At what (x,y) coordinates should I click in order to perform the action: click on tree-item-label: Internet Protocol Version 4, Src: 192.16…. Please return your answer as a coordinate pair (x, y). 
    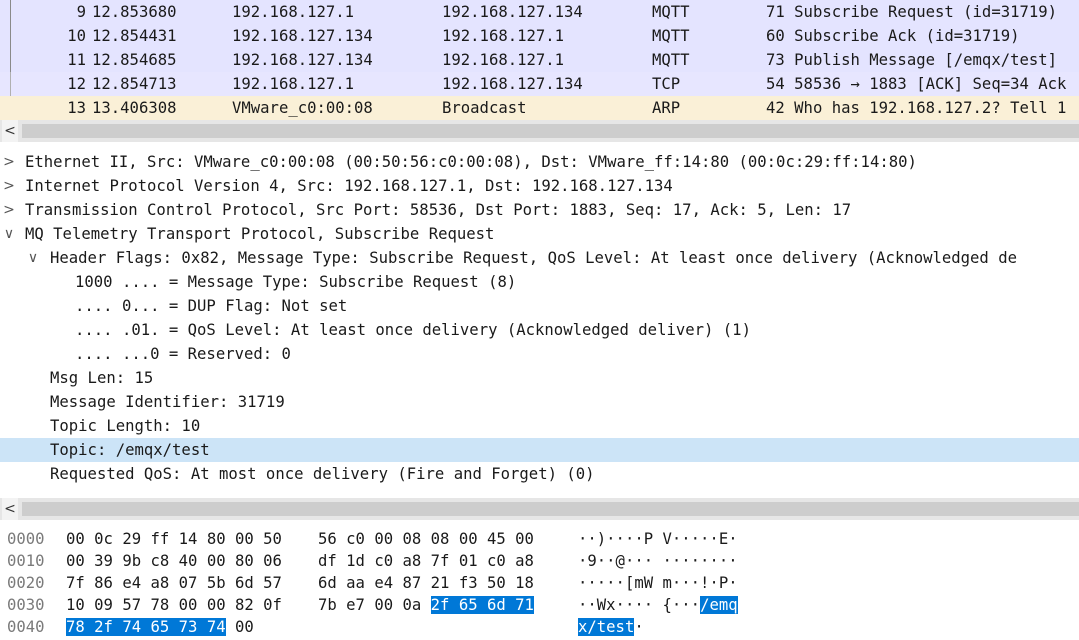
    Looking at the image, I should click on (349, 186).